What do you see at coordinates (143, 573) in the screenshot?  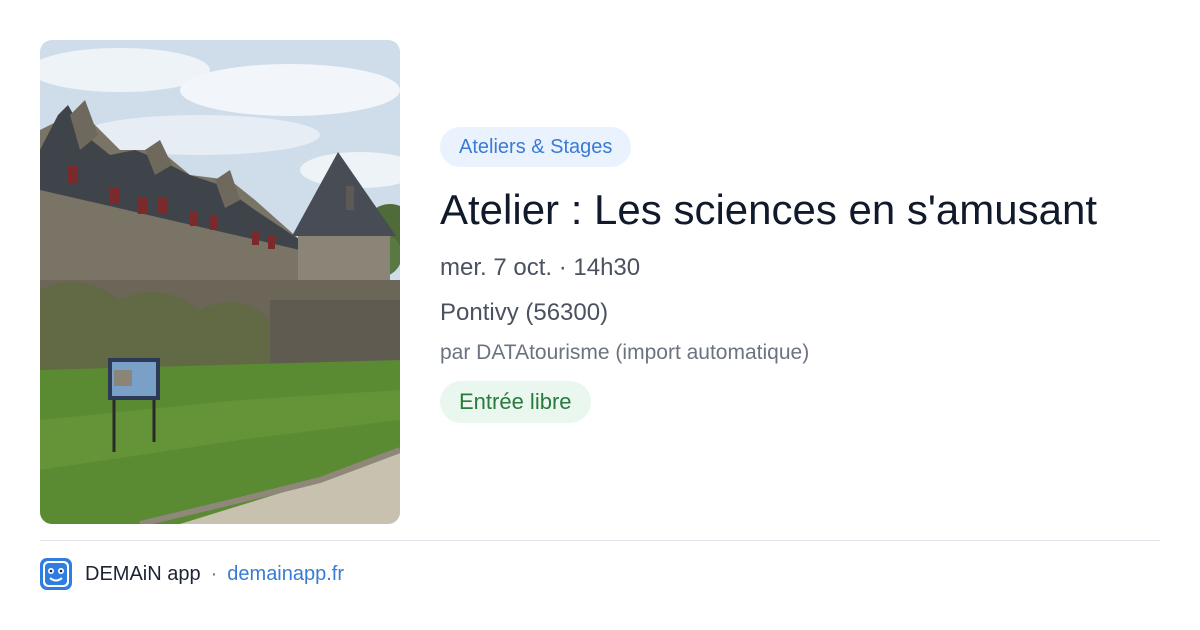 I see `footer-app-name: DEMAiN app` at bounding box center [143, 573].